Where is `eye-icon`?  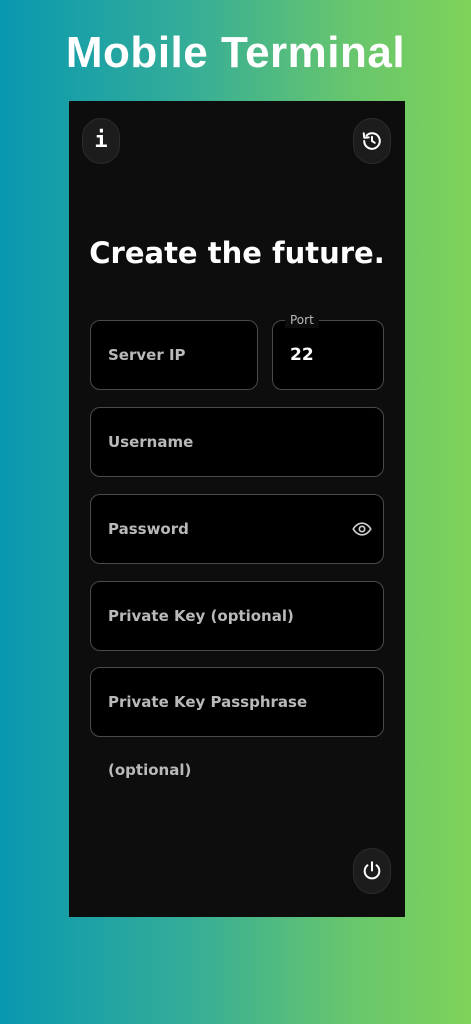 eye-icon is located at coordinates (362, 529).